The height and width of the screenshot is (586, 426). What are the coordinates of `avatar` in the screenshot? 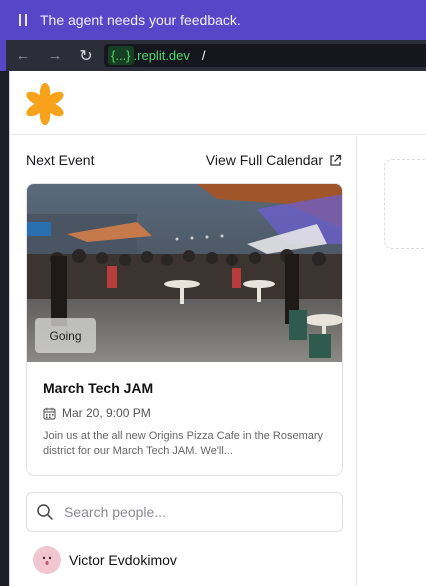 It's located at (47, 560).